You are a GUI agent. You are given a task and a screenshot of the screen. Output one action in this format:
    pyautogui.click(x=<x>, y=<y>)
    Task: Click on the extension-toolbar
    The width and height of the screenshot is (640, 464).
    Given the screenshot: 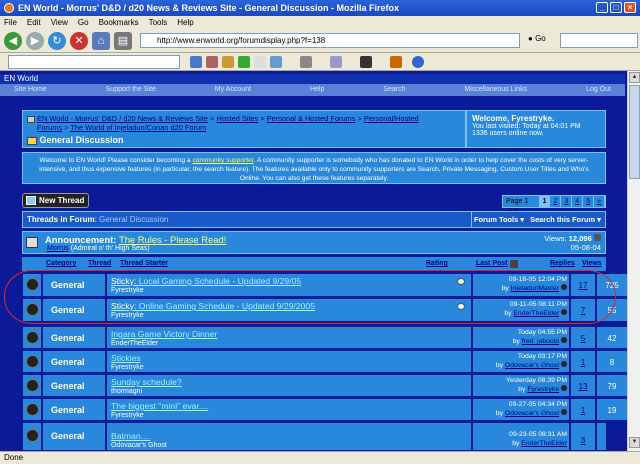 What is the action you would take?
    pyautogui.click(x=320, y=62)
    